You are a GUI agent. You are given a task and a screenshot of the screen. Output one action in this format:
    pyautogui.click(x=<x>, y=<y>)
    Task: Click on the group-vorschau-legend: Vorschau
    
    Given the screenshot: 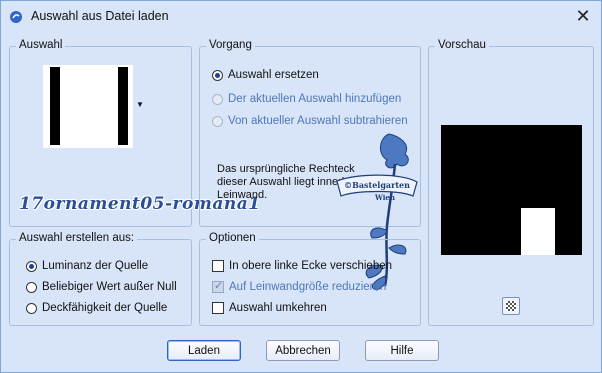 What is the action you would take?
    pyautogui.click(x=462, y=45)
    